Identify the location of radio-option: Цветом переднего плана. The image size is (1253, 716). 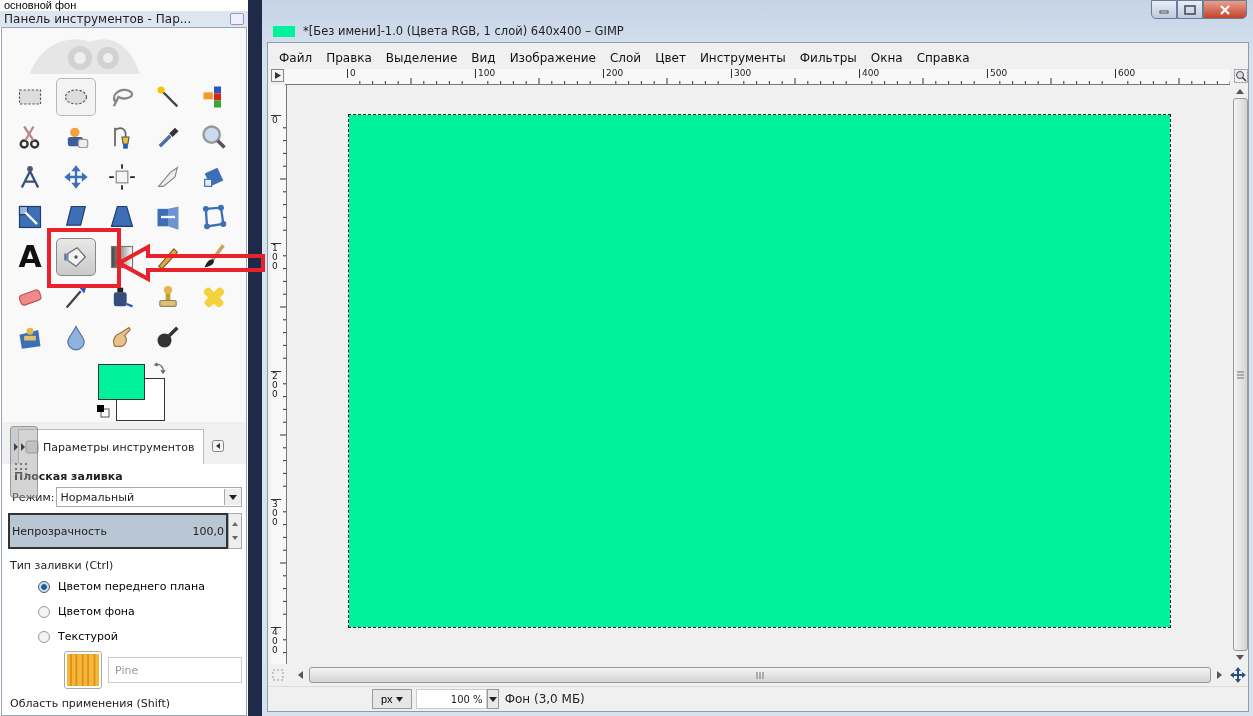
(125, 586).